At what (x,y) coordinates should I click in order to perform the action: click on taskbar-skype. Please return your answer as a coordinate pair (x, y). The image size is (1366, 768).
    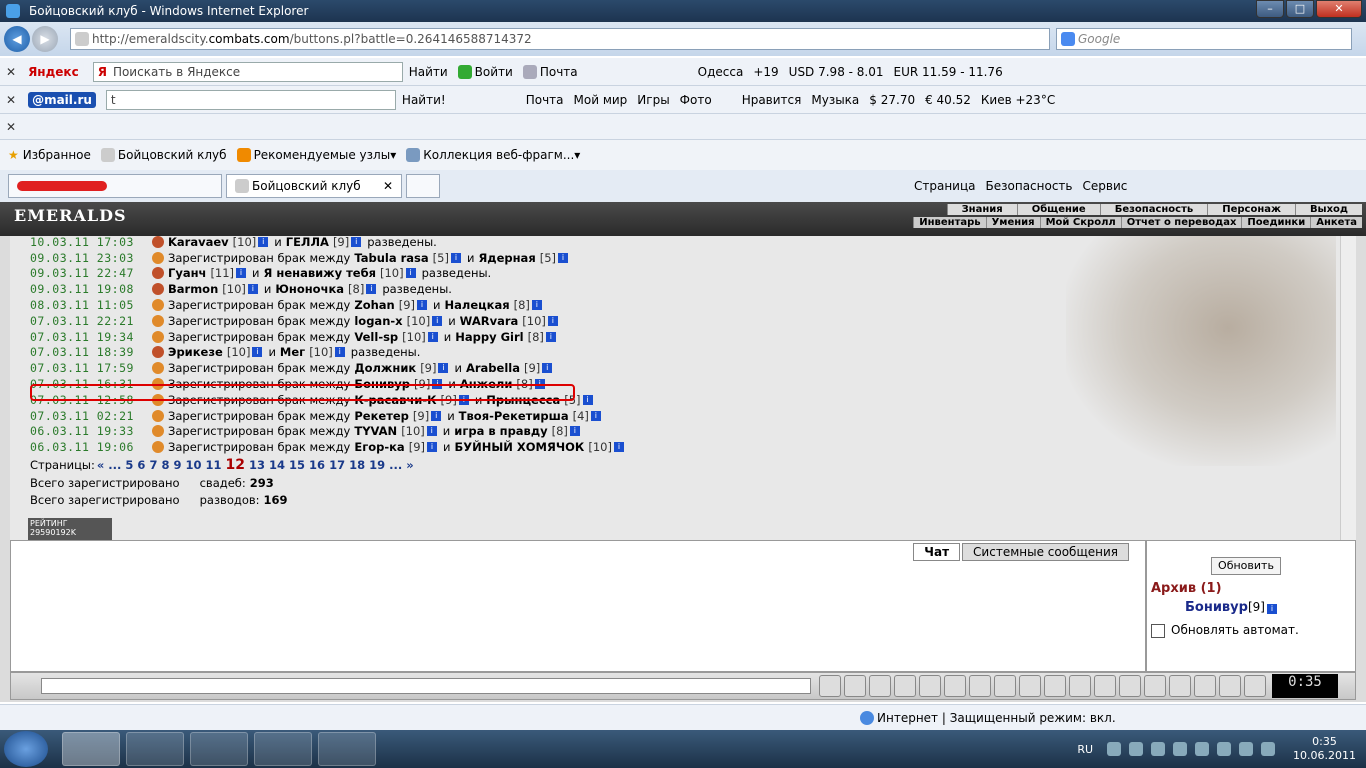
    Looking at the image, I should click on (283, 749).